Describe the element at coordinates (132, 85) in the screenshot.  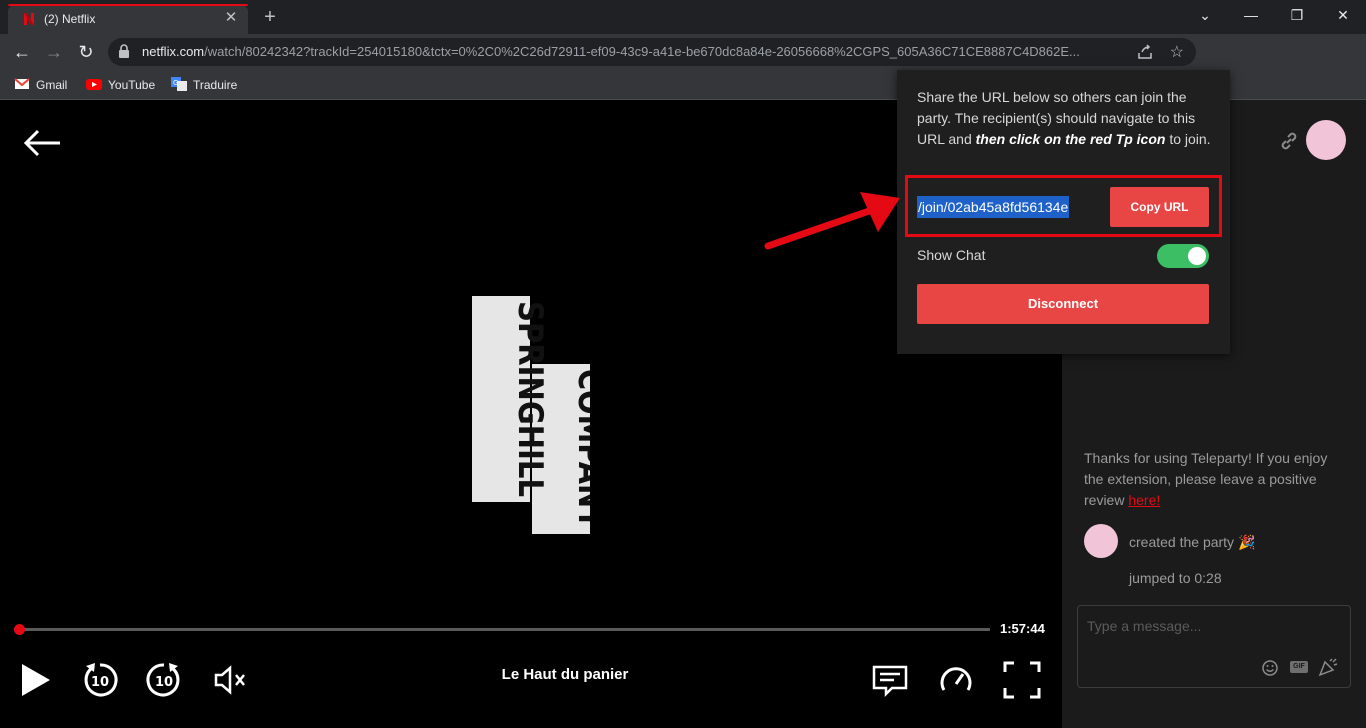
I see `bookmark-label: YouTube` at that location.